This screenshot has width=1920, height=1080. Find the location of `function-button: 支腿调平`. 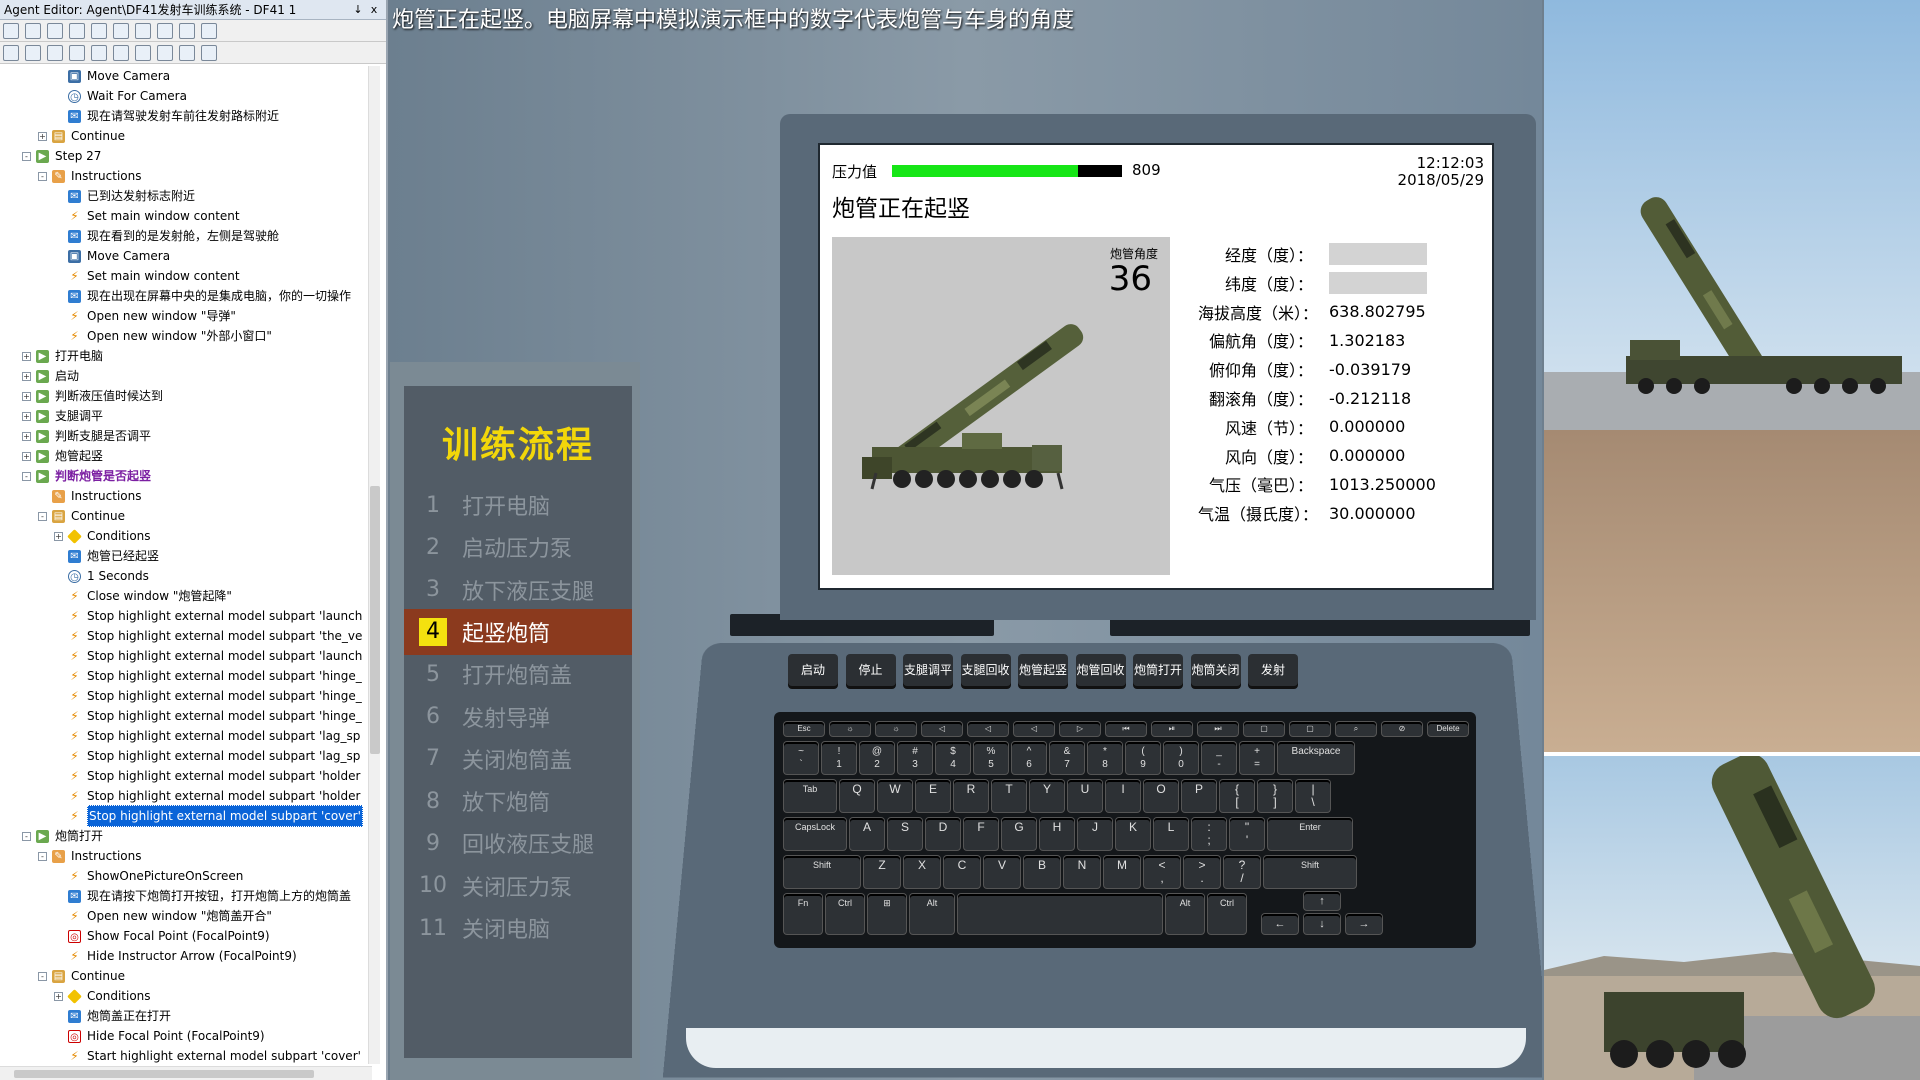

function-button: 支腿调平 is located at coordinates (928, 670).